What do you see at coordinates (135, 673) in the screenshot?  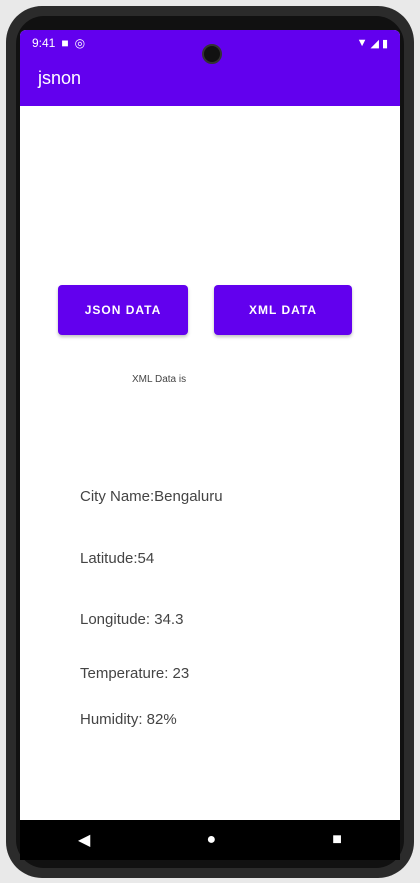 I see `temperature-text: Temperature: 23` at bounding box center [135, 673].